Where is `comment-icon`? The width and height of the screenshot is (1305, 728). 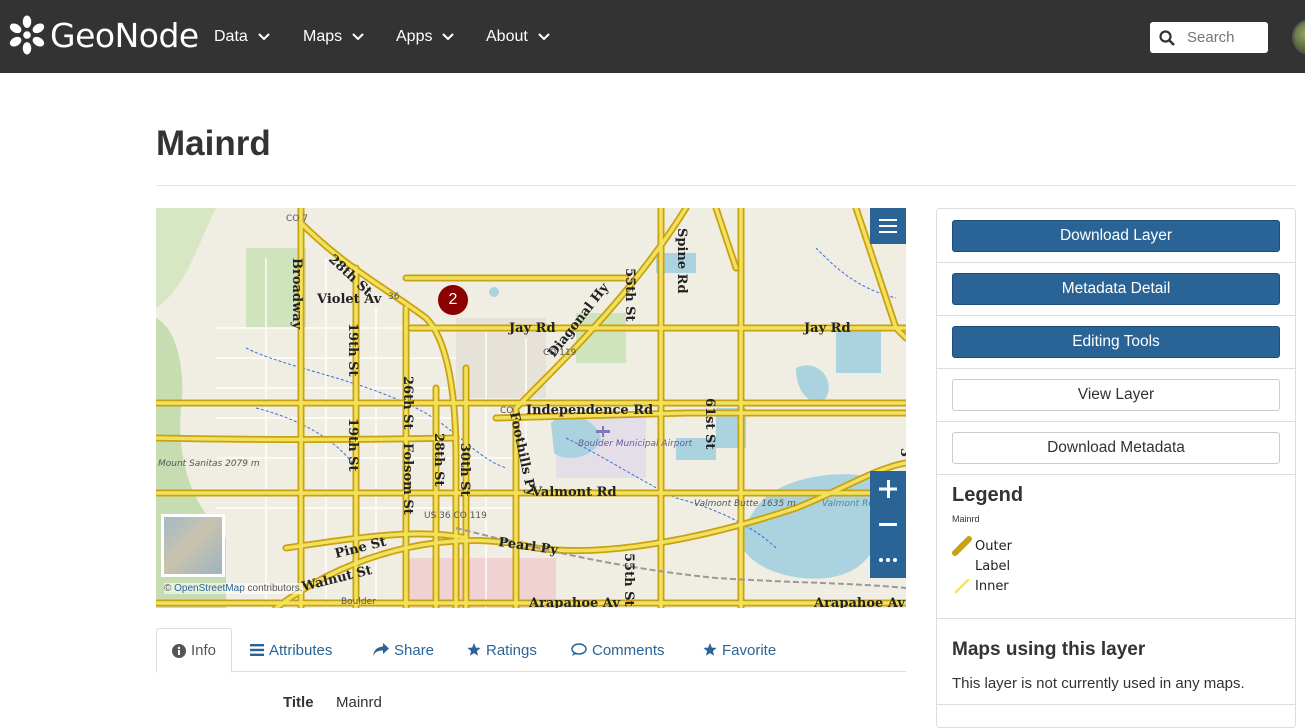
comment-icon is located at coordinates (579, 649).